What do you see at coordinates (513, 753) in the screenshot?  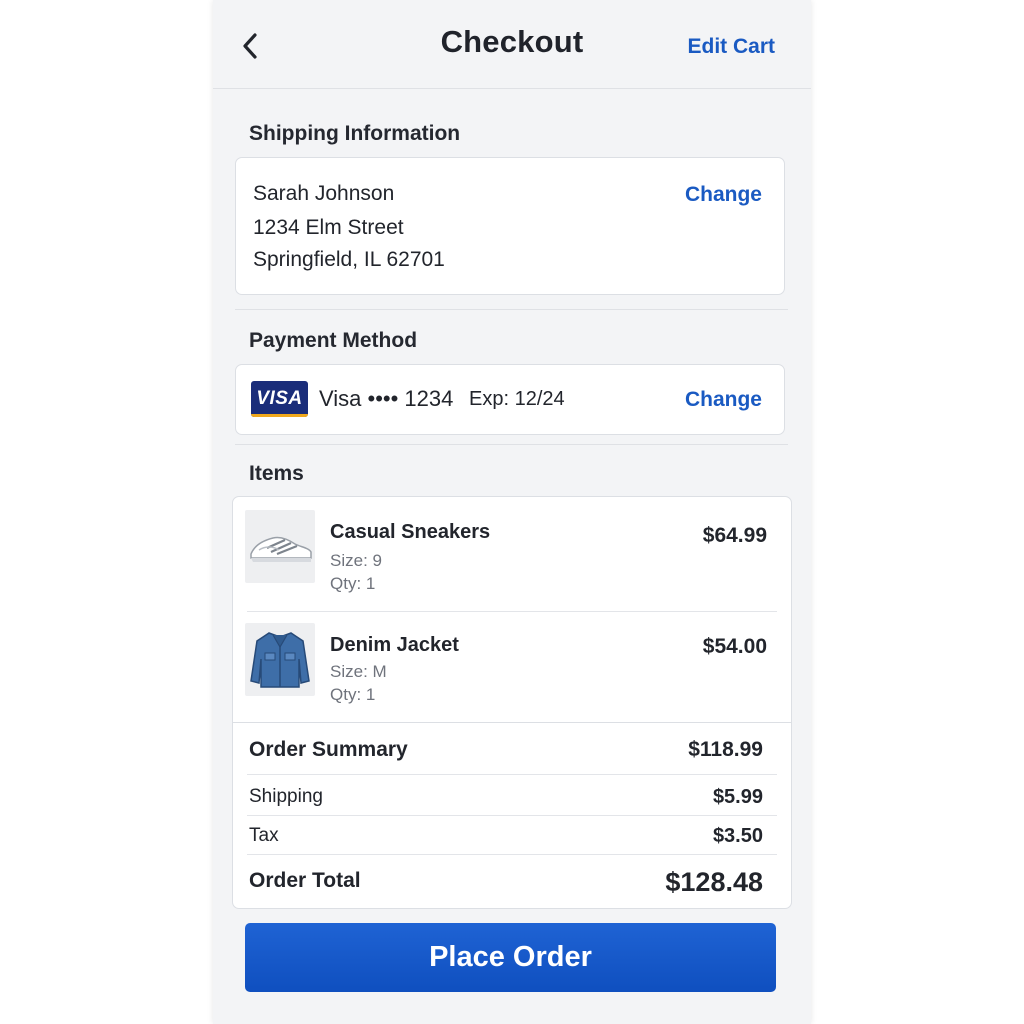 I see `order-summary-row: Order Summary $118.99` at bounding box center [513, 753].